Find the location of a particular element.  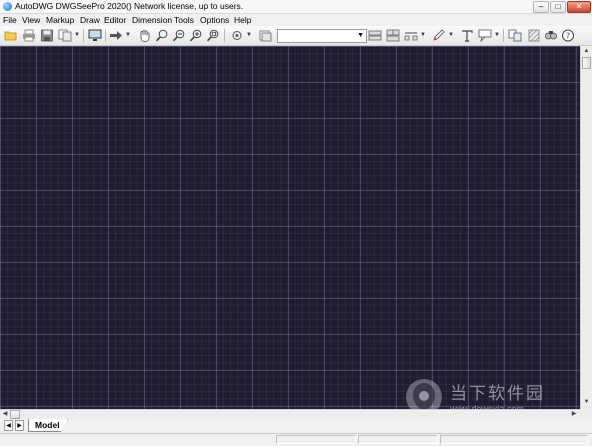

monitor-icon is located at coordinates (95, 35).